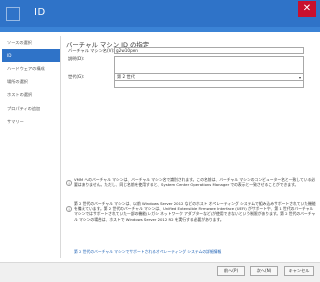 The image size is (320, 282). What do you see at coordinates (31, 108) in the screenshot?
I see `sidebar-item-properties: プロパティの追加` at bounding box center [31, 108].